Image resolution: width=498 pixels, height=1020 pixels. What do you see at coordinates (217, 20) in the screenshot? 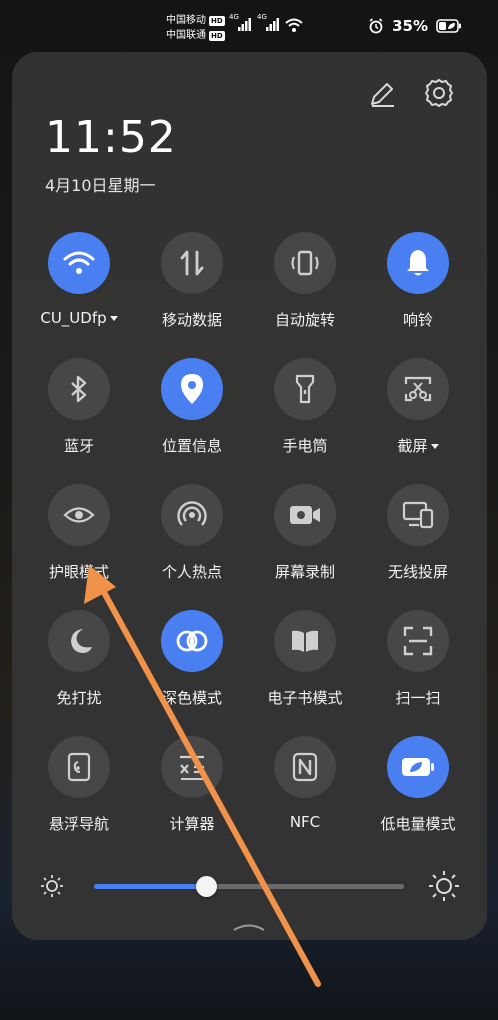
I see `hd-badge-1: HD` at bounding box center [217, 20].